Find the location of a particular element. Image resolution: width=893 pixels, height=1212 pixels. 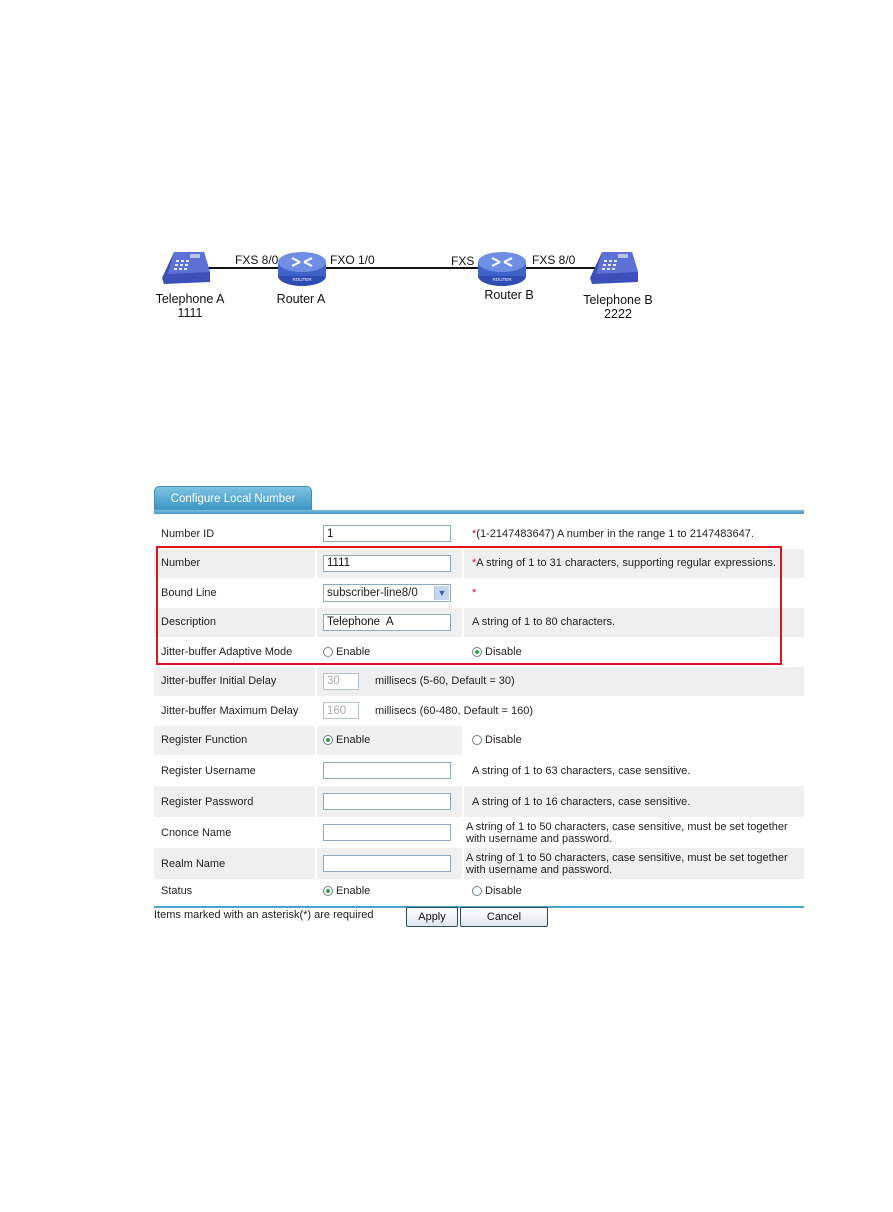

button-row: Apply Cancel is located at coordinates (481, 917).